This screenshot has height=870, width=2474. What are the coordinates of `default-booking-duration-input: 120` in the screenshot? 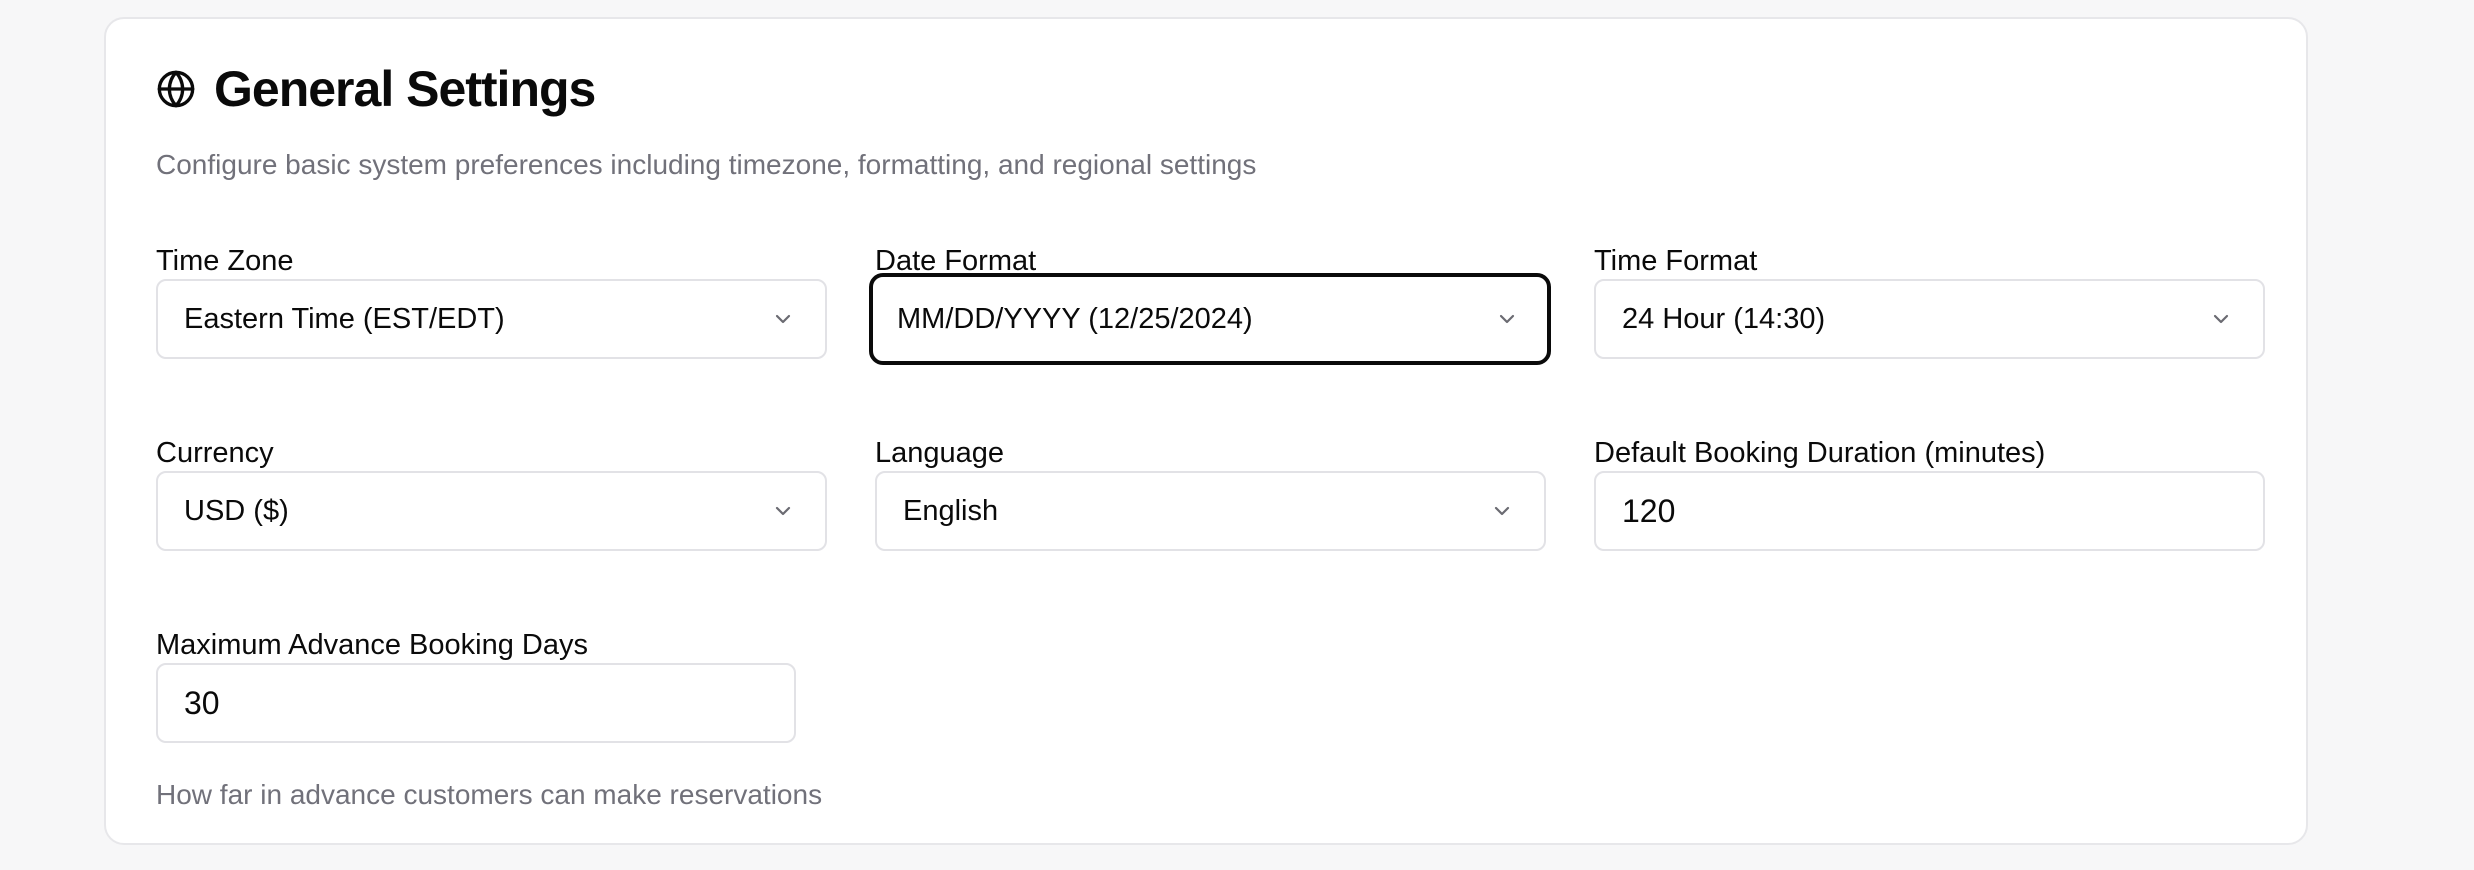 It's located at (1929, 511).